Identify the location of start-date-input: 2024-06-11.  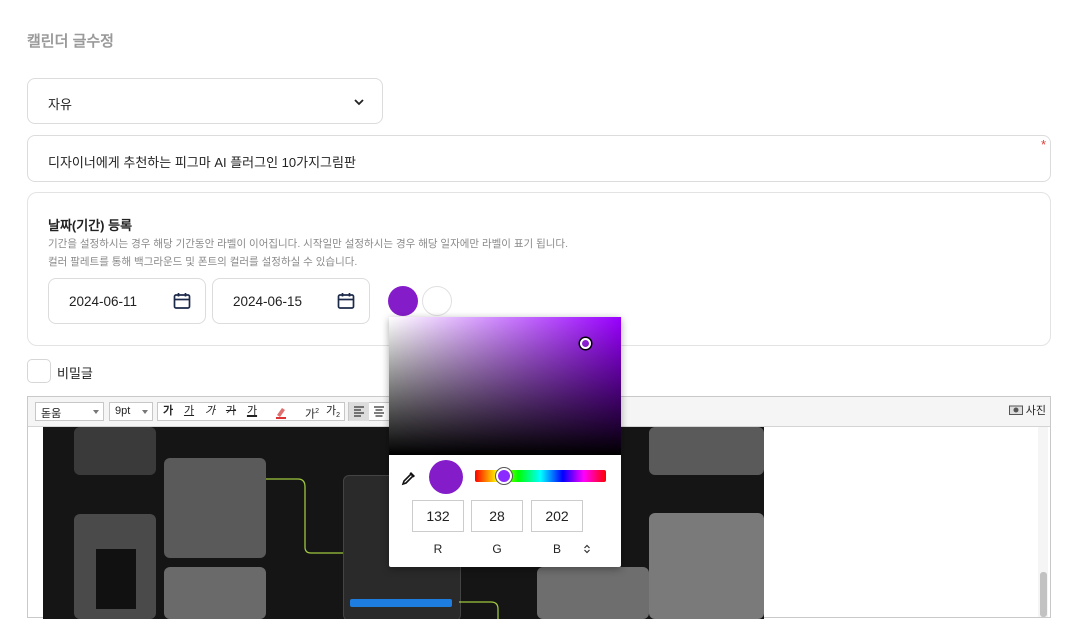
(127, 301).